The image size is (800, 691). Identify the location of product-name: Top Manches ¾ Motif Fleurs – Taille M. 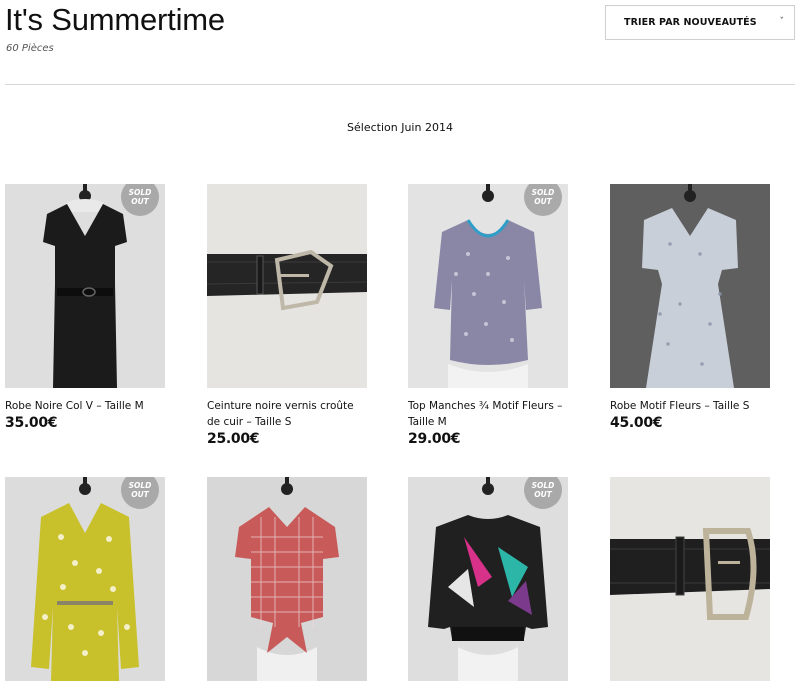
(489, 414).